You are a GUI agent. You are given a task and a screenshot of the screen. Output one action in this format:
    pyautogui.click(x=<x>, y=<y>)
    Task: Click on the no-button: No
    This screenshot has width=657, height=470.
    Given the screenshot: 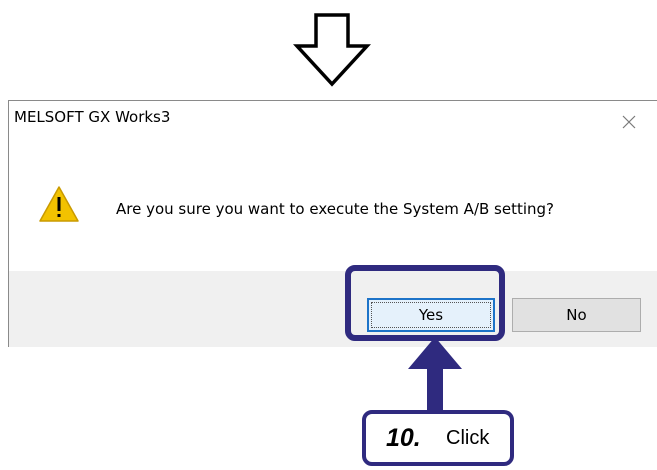 What is the action you would take?
    pyautogui.click(x=576, y=315)
    